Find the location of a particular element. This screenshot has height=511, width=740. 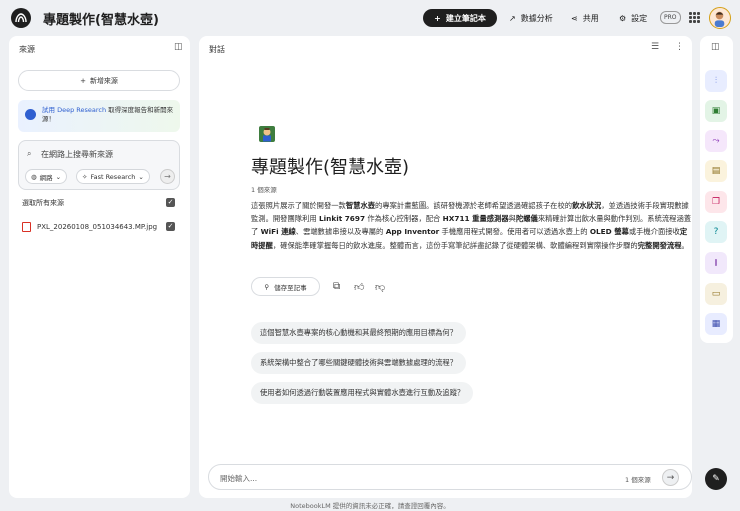

more-vert-icon: ⋮ is located at coordinates (679, 47).